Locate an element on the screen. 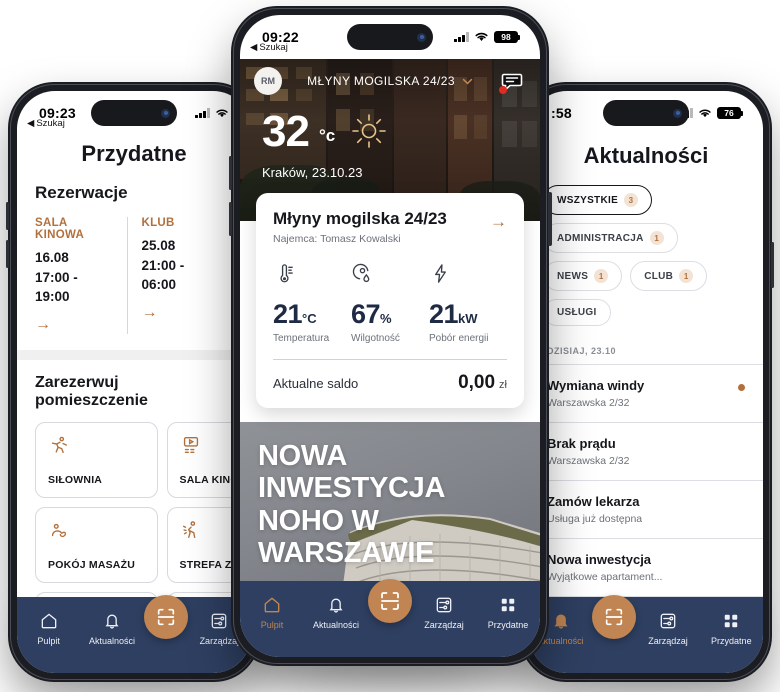 This screenshot has height=692, width=780. bottom-nav-center: Pulpit Aktualności Zarządzaj Przydatne is located at coordinates (390, 618).